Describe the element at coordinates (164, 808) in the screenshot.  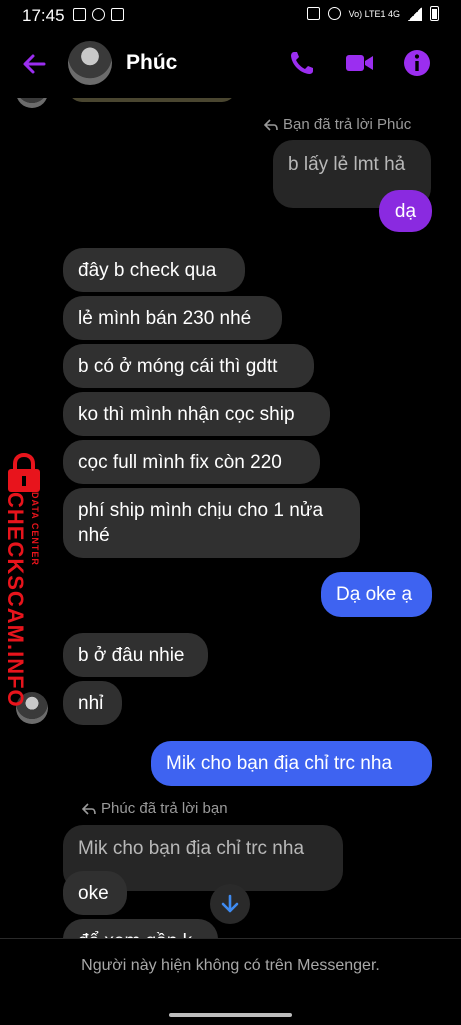
I see `reply-label-text: Phúc đã trả lời bạn` at that location.